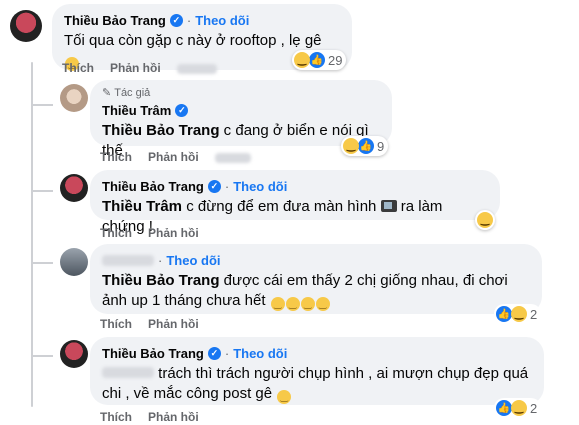 This screenshot has width=579, height=425. I want to click on tv-emoji-icon, so click(388, 206).